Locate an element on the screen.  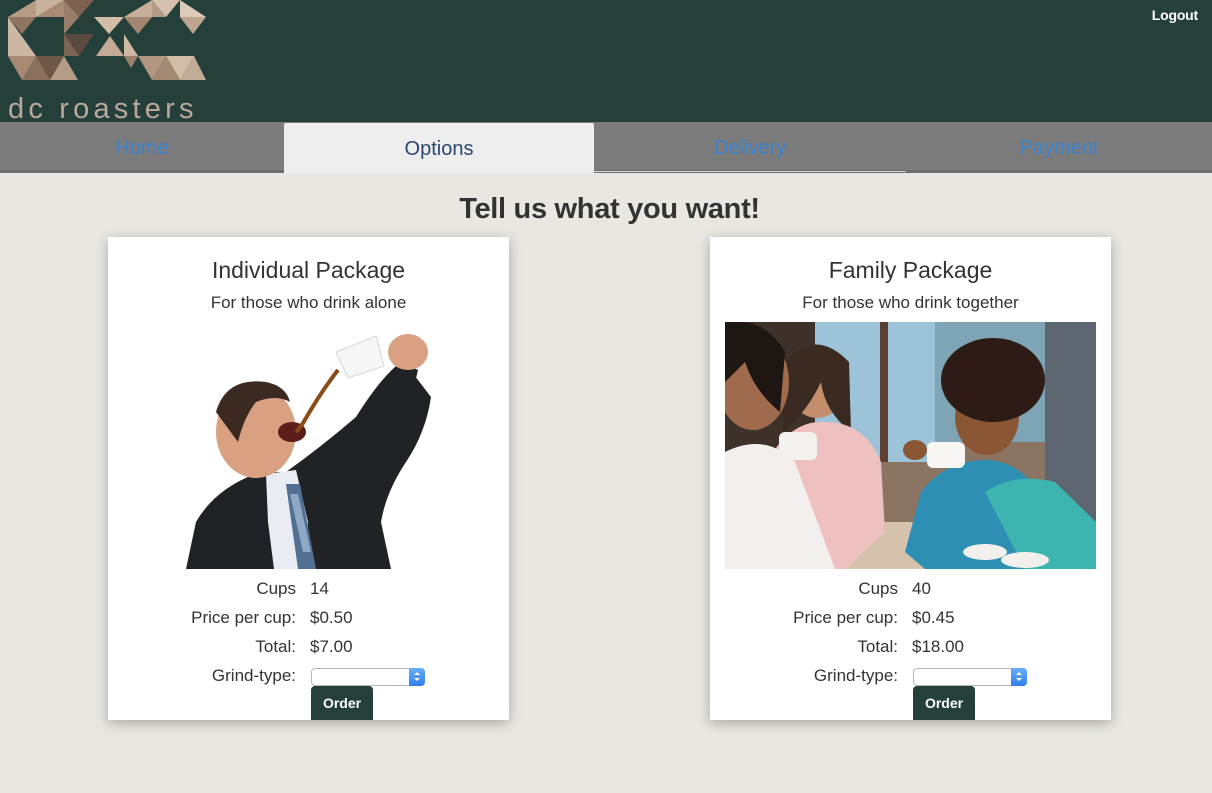
tab-home: Home is located at coordinates (142, 147).